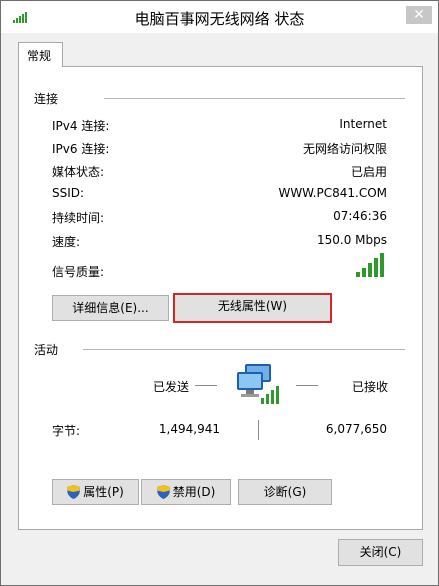 Image resolution: width=439 pixels, height=586 pixels. I want to click on speed-label: 速度:, so click(66, 242).